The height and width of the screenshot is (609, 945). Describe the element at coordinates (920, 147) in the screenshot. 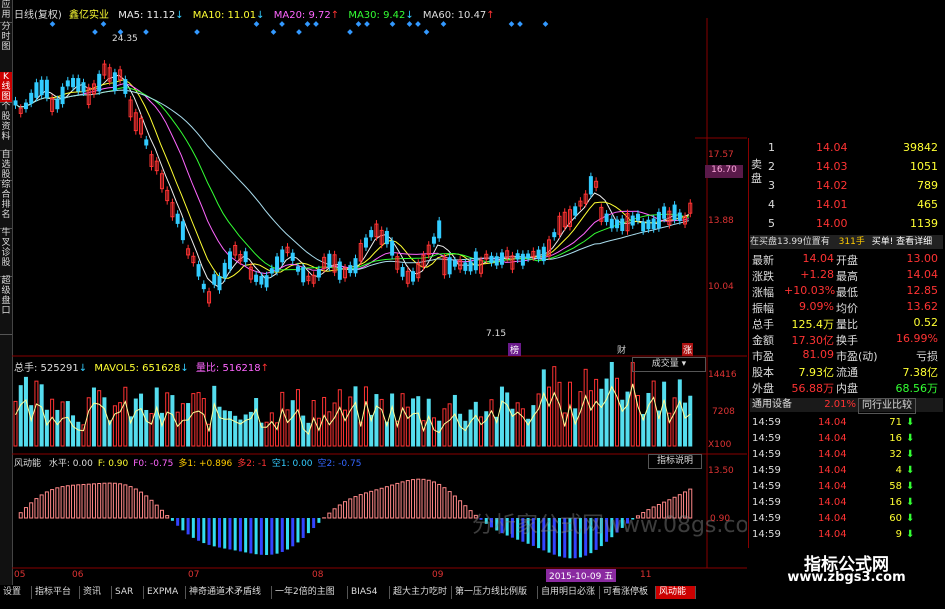

I see `level-volume: 39842` at that location.